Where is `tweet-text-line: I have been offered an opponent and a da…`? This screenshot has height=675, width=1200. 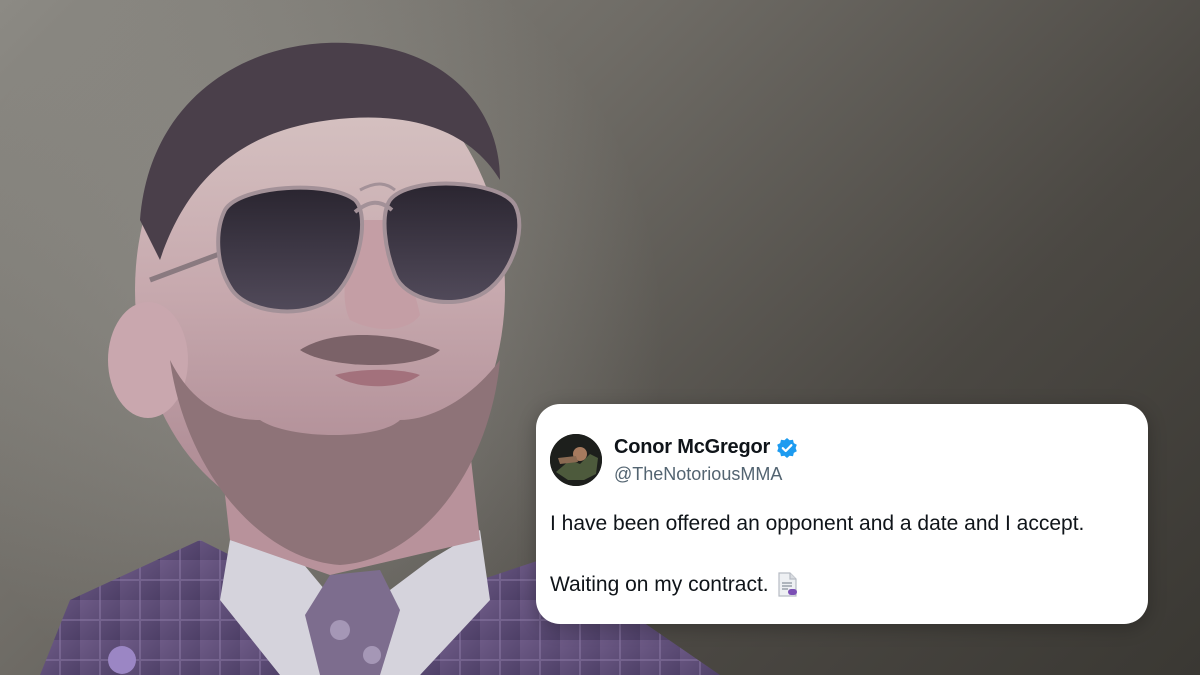
tweet-text-line: I have been offered an opponent and a da… is located at coordinates (817, 523).